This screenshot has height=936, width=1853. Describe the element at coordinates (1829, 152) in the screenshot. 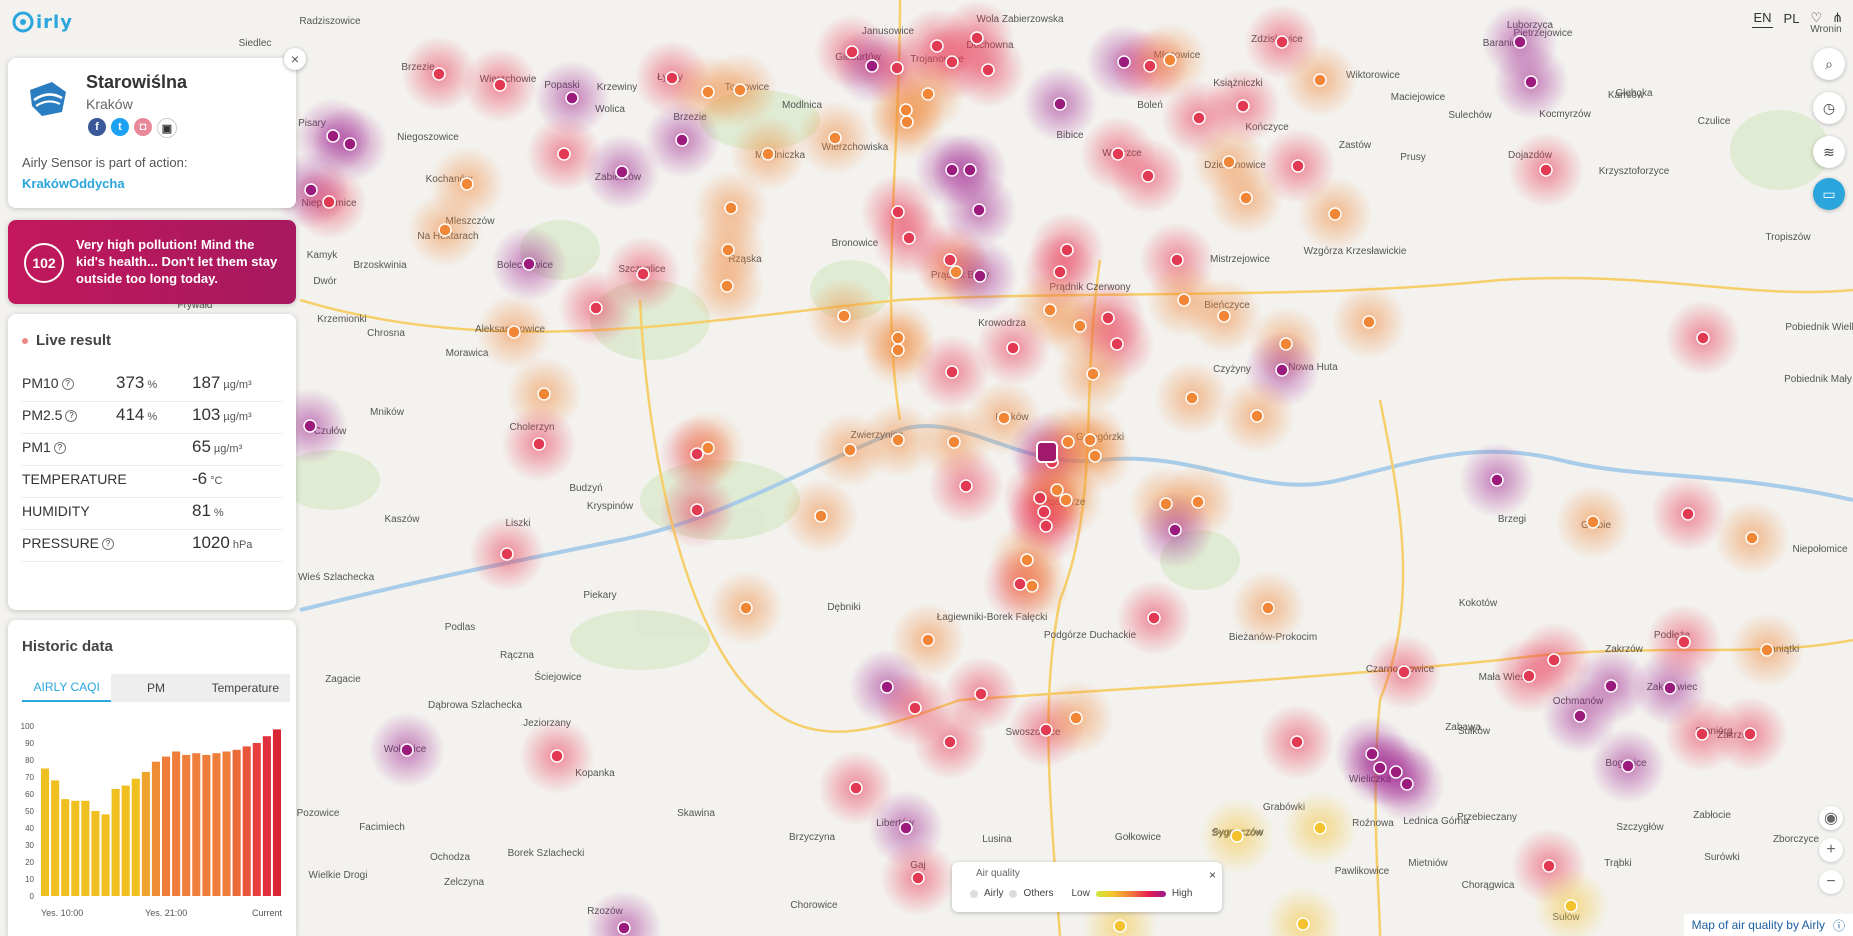

I see `wind-tool-button: ≋` at that location.